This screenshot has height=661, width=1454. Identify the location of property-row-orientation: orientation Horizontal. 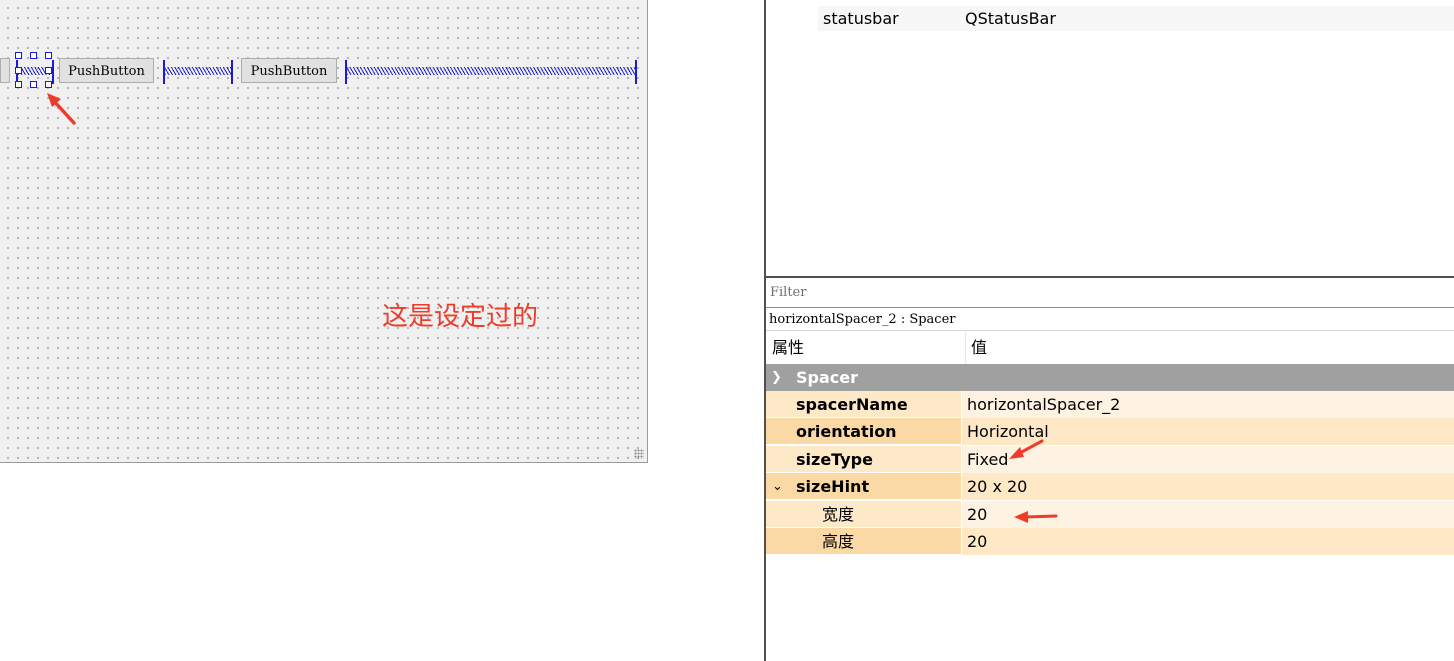
(1110, 431).